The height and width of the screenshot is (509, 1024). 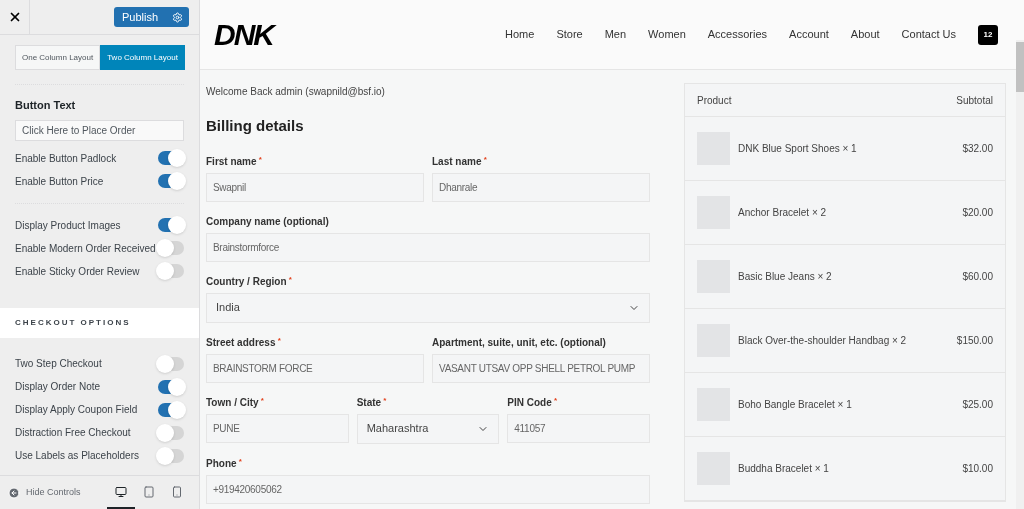 I want to click on toggle-label: Enable Button Padlock, so click(x=66, y=158).